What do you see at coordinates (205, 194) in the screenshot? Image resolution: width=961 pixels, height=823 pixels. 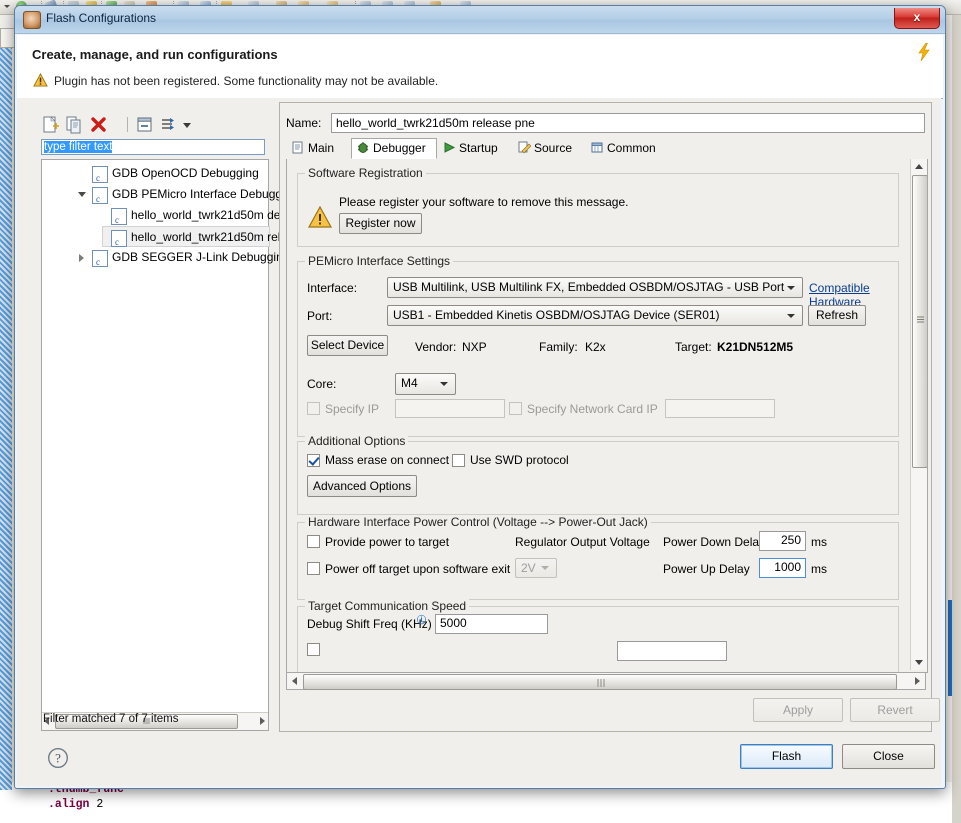 I see `tree-item-label: GDB PEMicro Interface Debugging` at bounding box center [205, 194].